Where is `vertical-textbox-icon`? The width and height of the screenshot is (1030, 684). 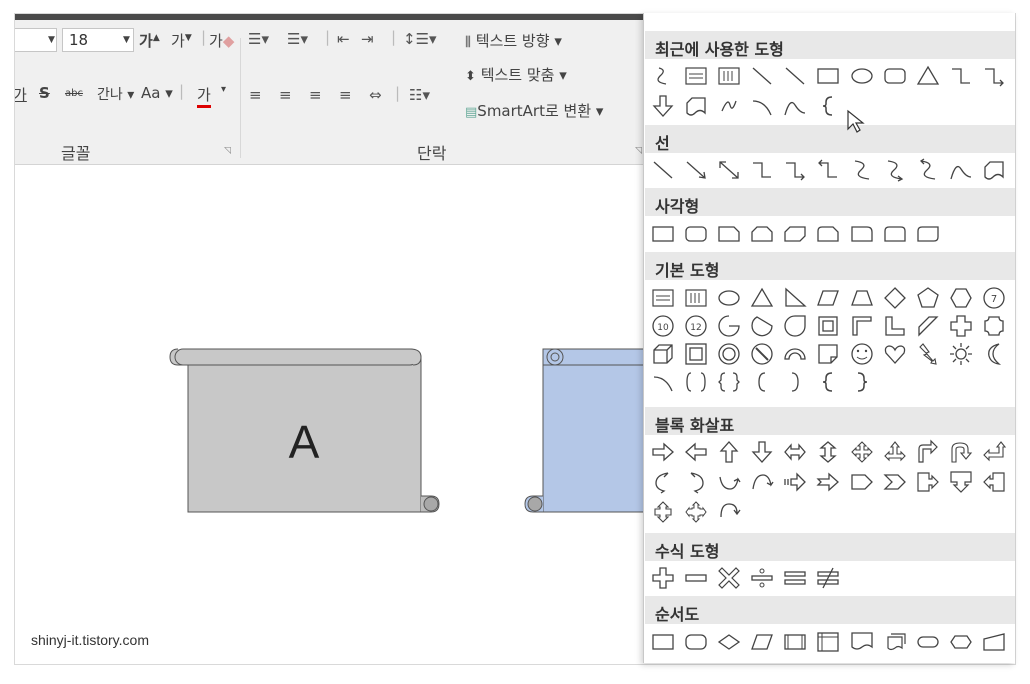 vertical-textbox-icon is located at coordinates (729, 76).